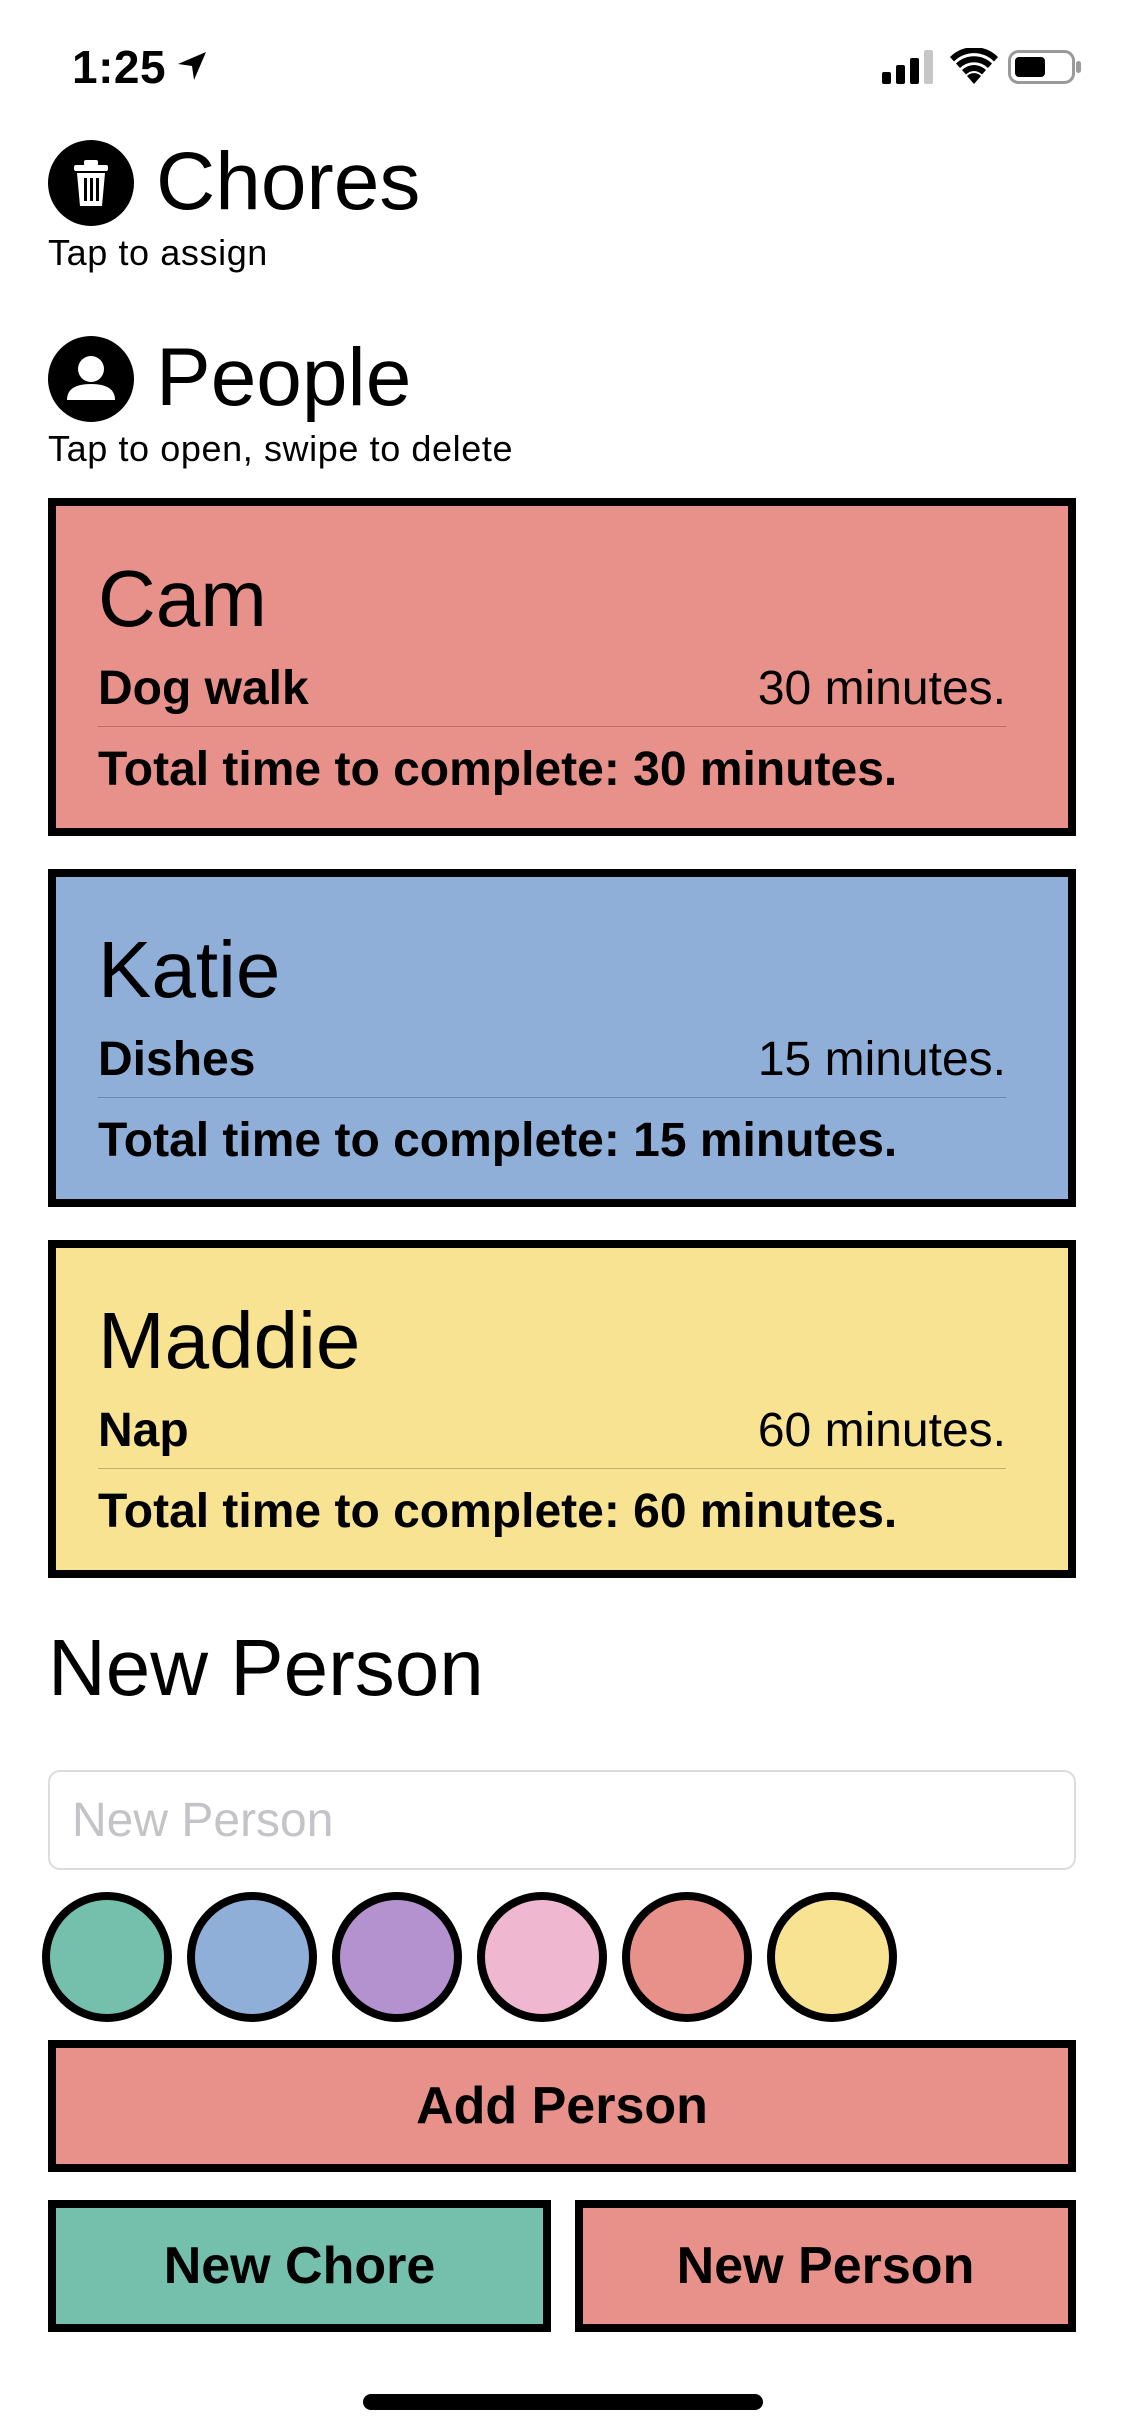 The image size is (1125, 2436). Describe the element at coordinates (562, 2106) in the screenshot. I see `add-person-button: Add Person` at that location.